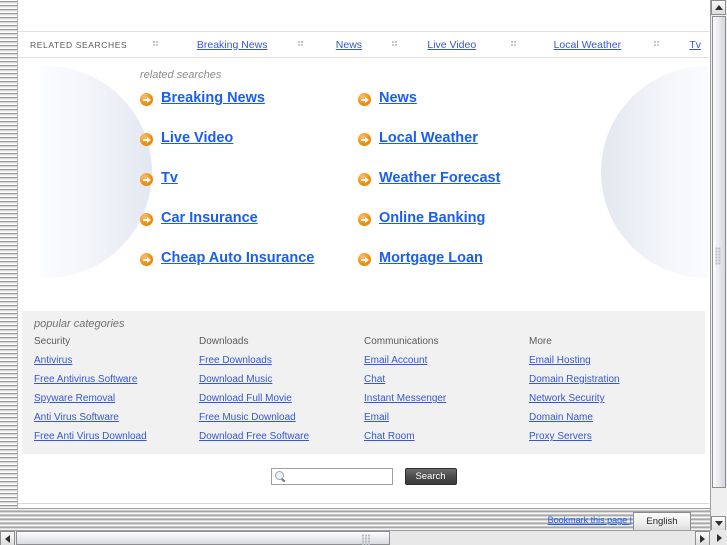  Describe the element at coordinates (249, 110) in the screenshot. I see `related-search-item: Breaking News` at that location.